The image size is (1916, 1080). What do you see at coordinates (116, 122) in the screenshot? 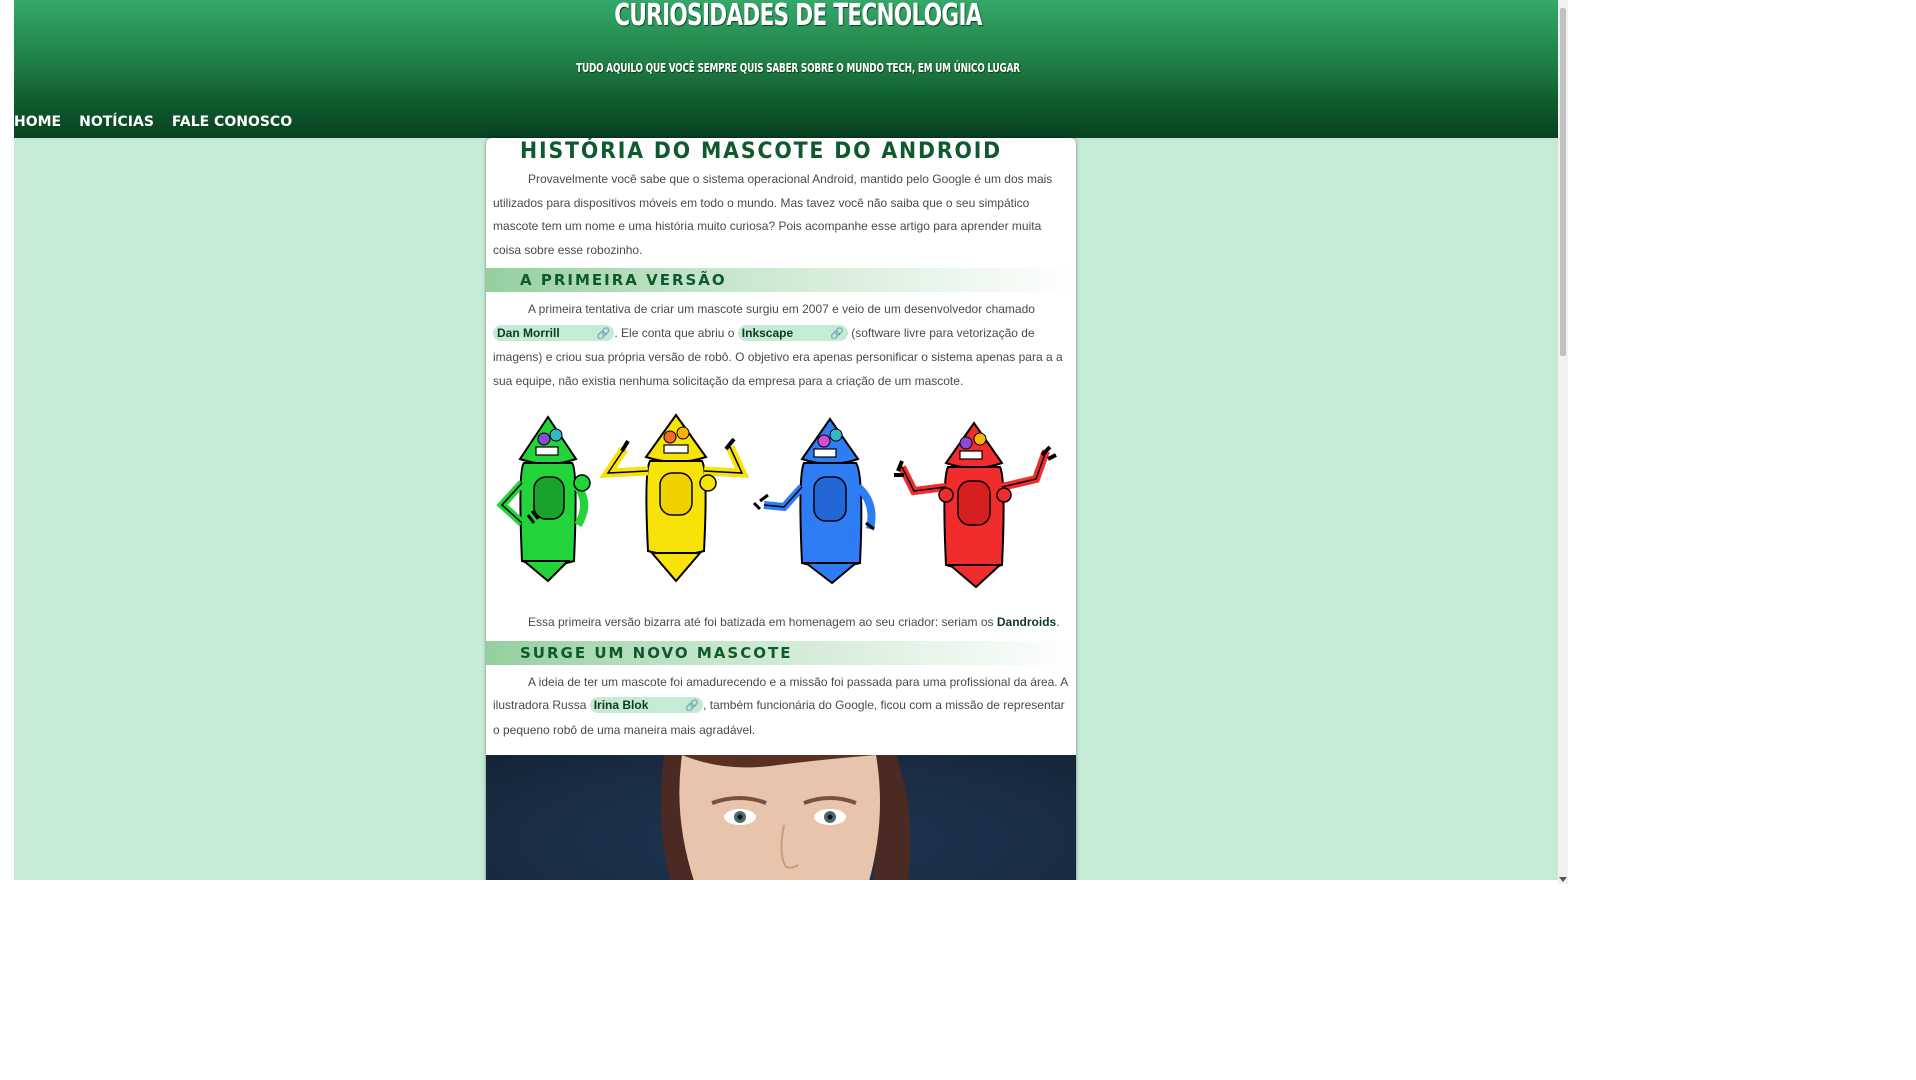
I see `nav-noticias: NOTÍCIAS` at bounding box center [116, 122].